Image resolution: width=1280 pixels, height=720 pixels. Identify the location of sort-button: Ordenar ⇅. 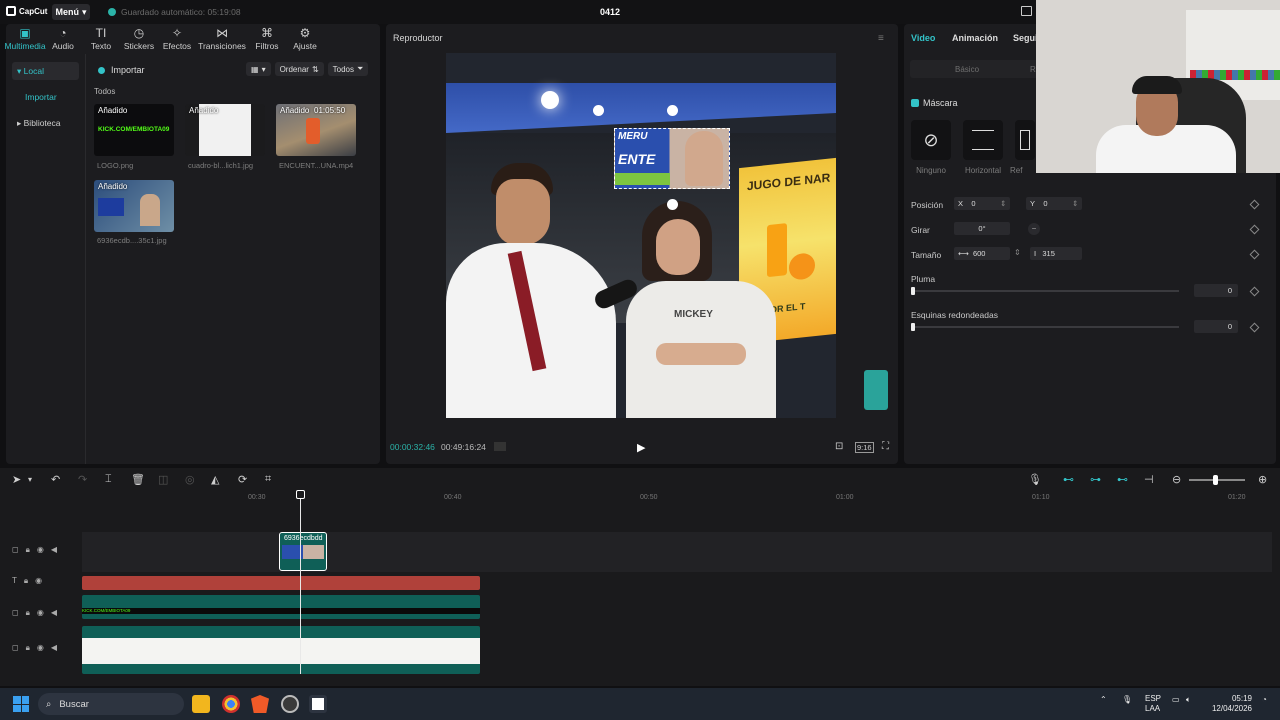
(299, 69).